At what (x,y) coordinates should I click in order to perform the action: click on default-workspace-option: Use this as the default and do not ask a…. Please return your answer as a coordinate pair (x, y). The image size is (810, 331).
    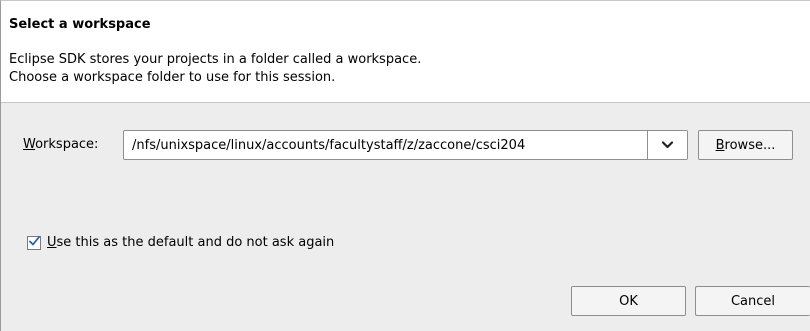
    Looking at the image, I should click on (180, 242).